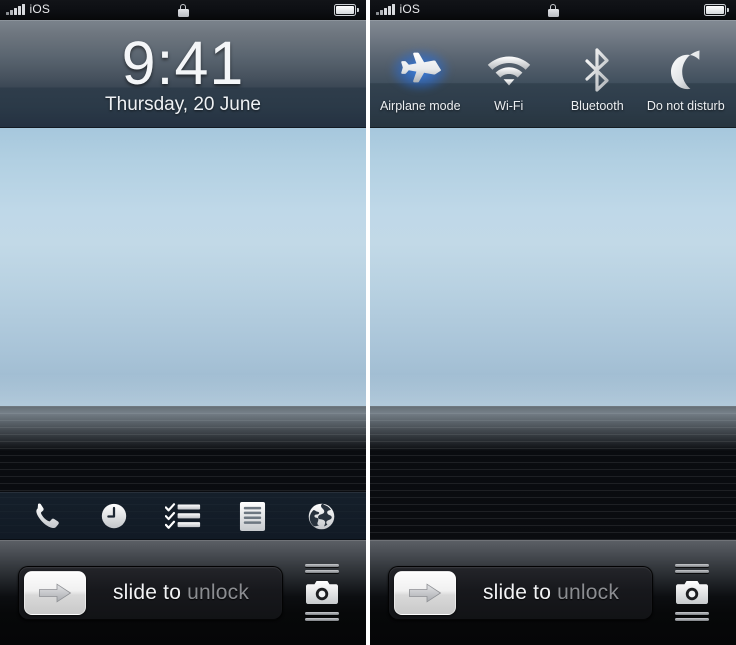 This screenshot has height=645, width=736. I want to click on toggle-bluetooth: Bluetooth, so click(597, 73).